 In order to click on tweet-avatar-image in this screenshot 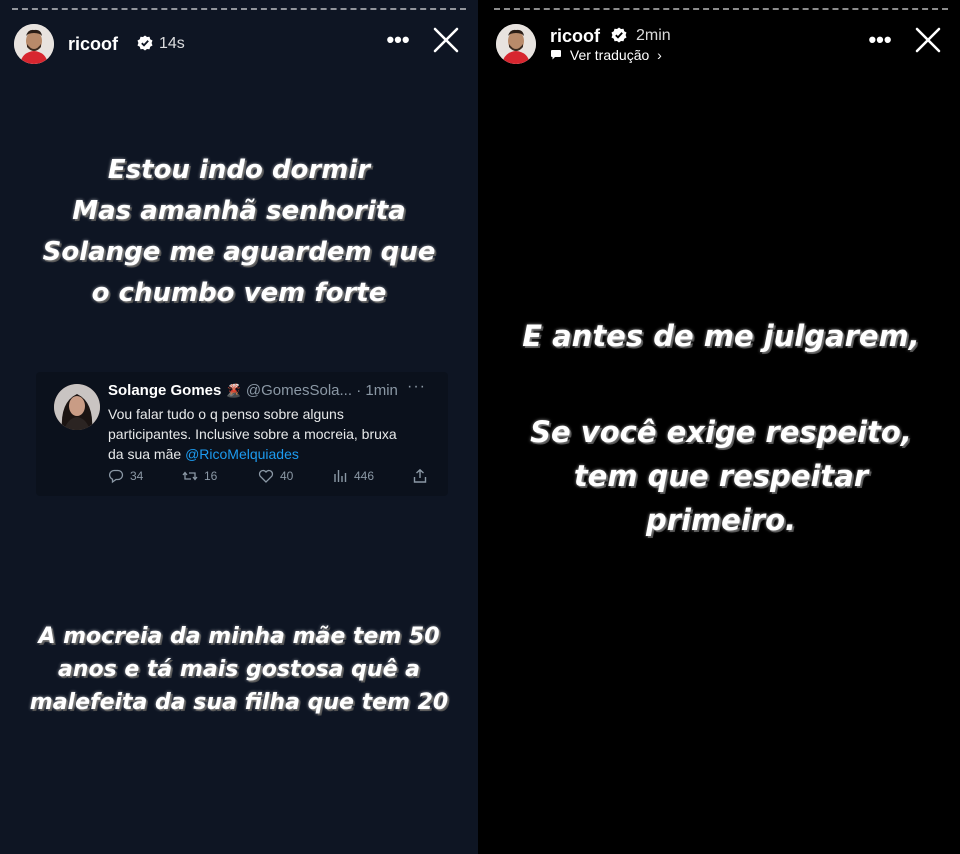, I will do `click(77, 407)`.